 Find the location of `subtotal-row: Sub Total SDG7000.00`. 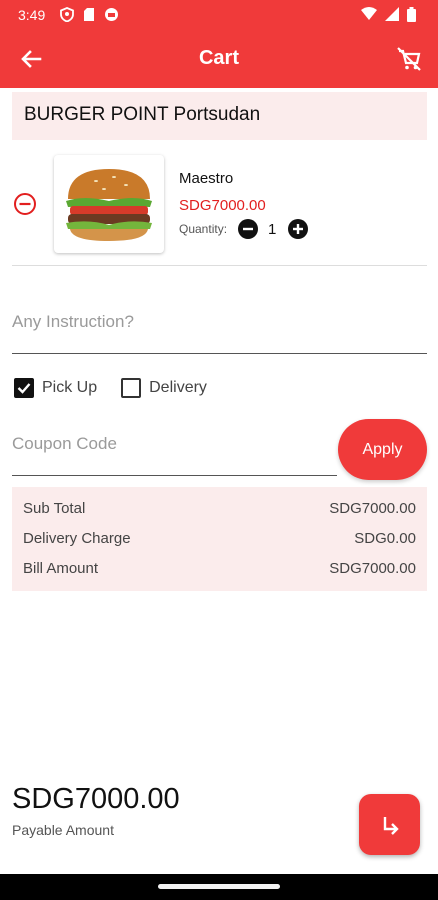

subtotal-row: Sub Total SDG7000.00 is located at coordinates (219, 515).